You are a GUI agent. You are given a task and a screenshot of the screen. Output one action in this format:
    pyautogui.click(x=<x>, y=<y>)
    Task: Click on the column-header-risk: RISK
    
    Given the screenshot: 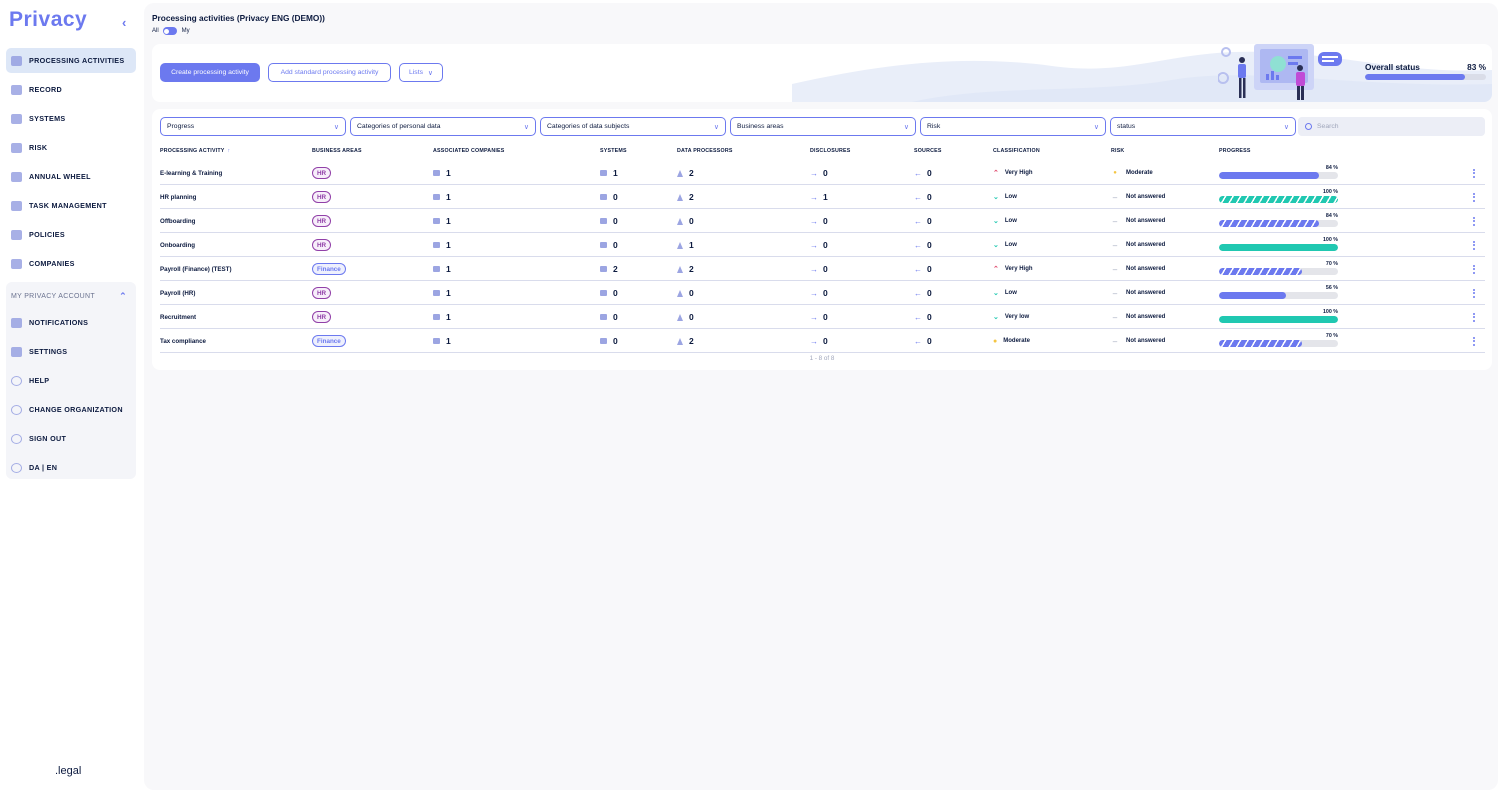 What is the action you would take?
    pyautogui.click(x=1117, y=151)
    